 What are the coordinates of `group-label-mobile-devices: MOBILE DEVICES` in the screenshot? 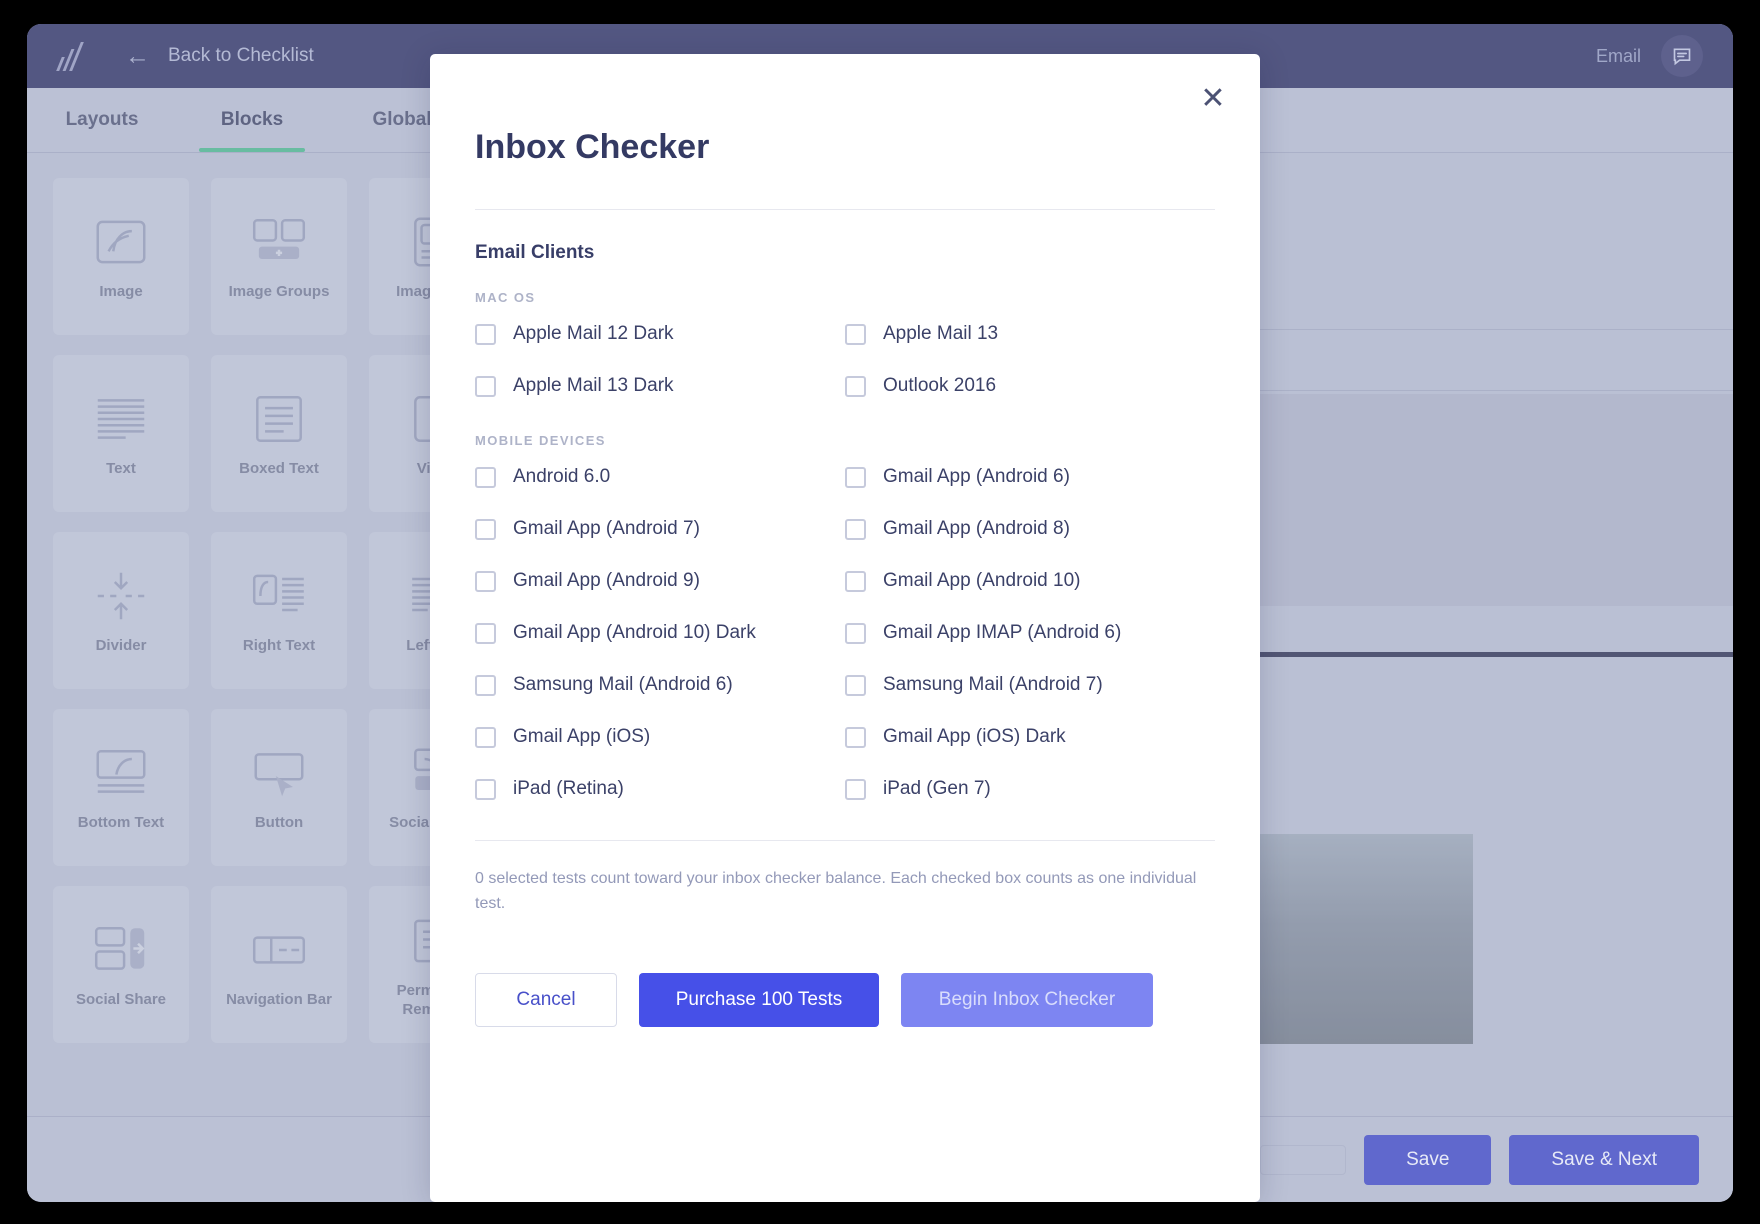 It's located at (540, 440).